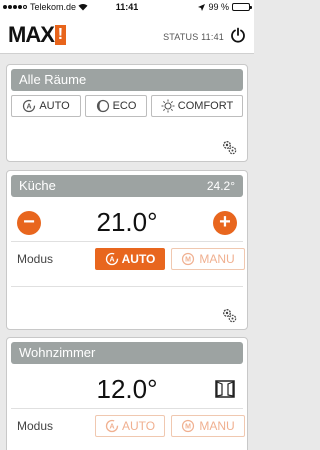 The image size is (320, 450). Describe the element at coordinates (37, 35) in the screenshot. I see `max-logo: MAX!` at that location.